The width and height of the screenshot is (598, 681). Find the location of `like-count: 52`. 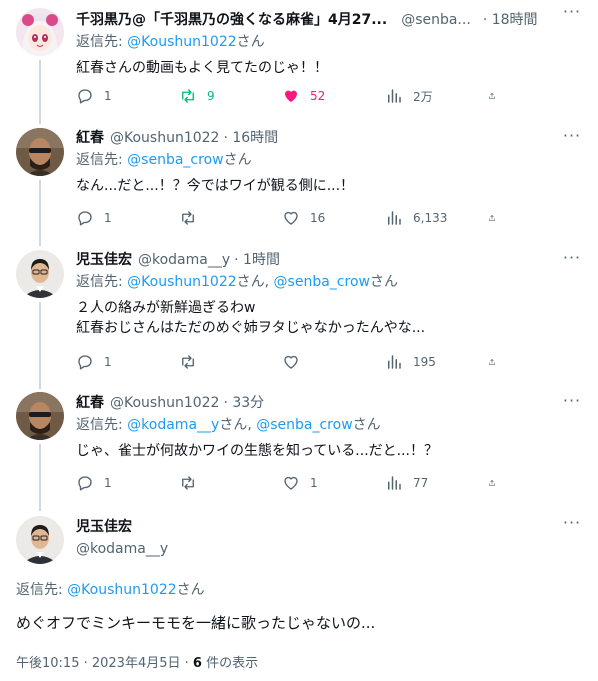

like-count: 52 is located at coordinates (318, 96).